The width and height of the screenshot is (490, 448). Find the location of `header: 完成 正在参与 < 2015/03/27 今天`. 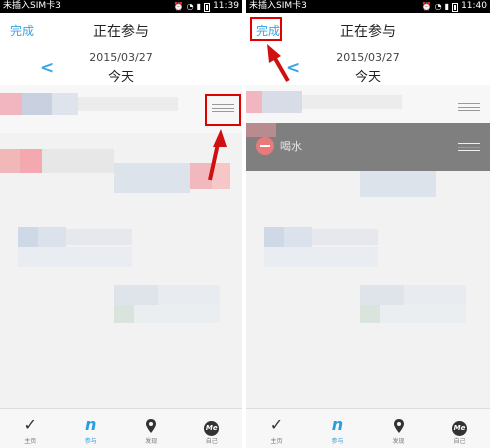

header: 完成 正在参与 < 2015/03/27 今天 is located at coordinates (121, 49).